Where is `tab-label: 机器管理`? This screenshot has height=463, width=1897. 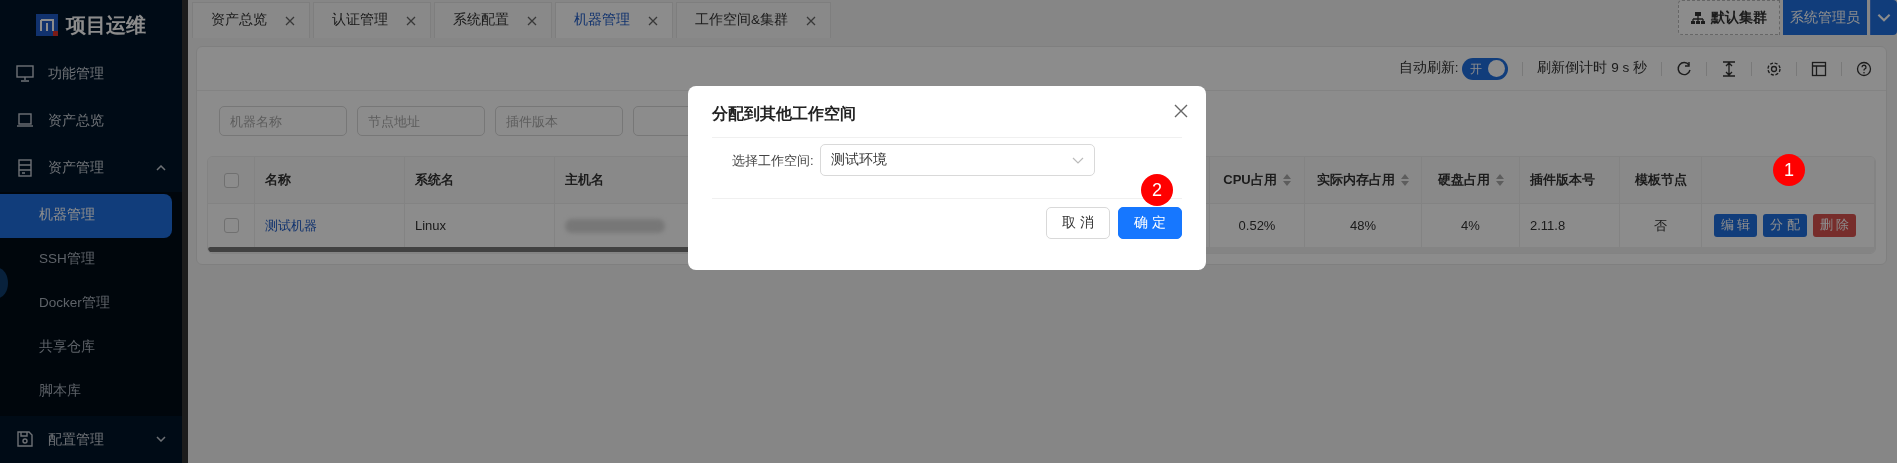
tab-label: 机器管理 is located at coordinates (602, 20).